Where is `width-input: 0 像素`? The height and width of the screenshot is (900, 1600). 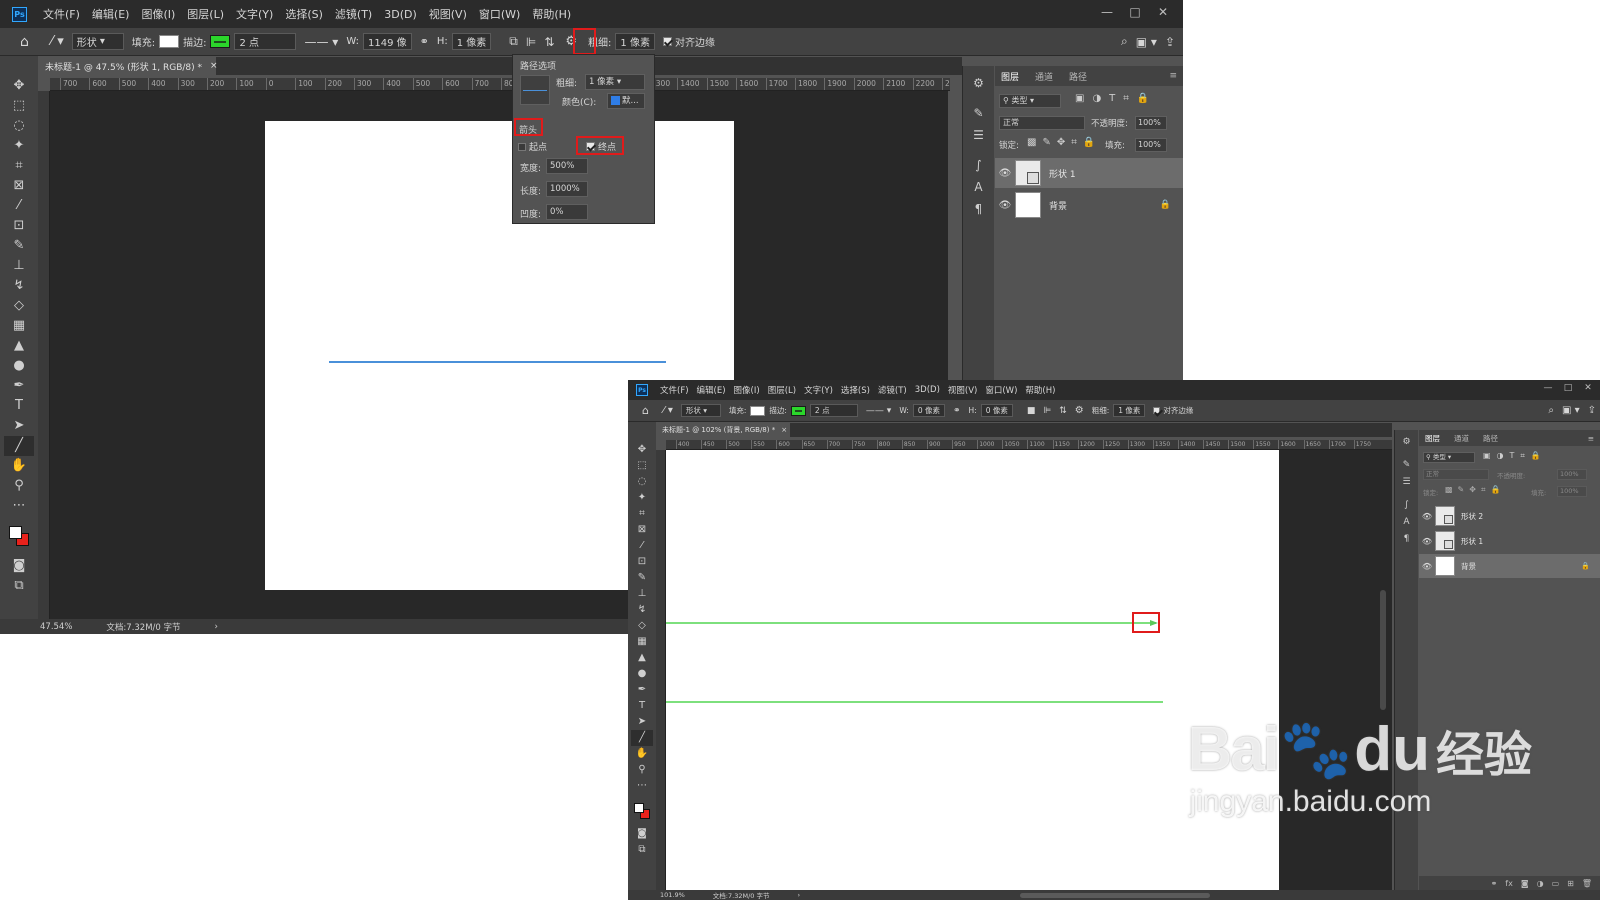
width-input: 0 像素 is located at coordinates (928, 410).